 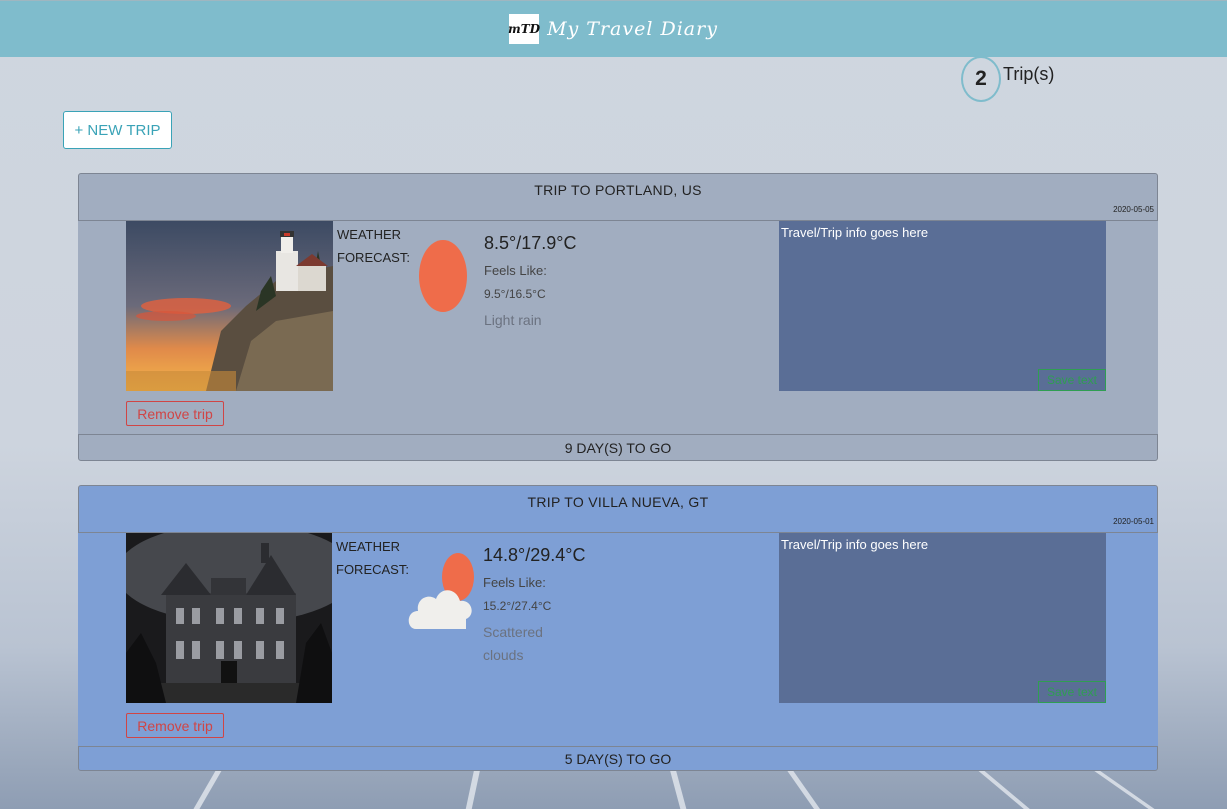 What do you see at coordinates (618, 758) in the screenshot?
I see `trip-countdown: 5 DAY(S) TO GO` at bounding box center [618, 758].